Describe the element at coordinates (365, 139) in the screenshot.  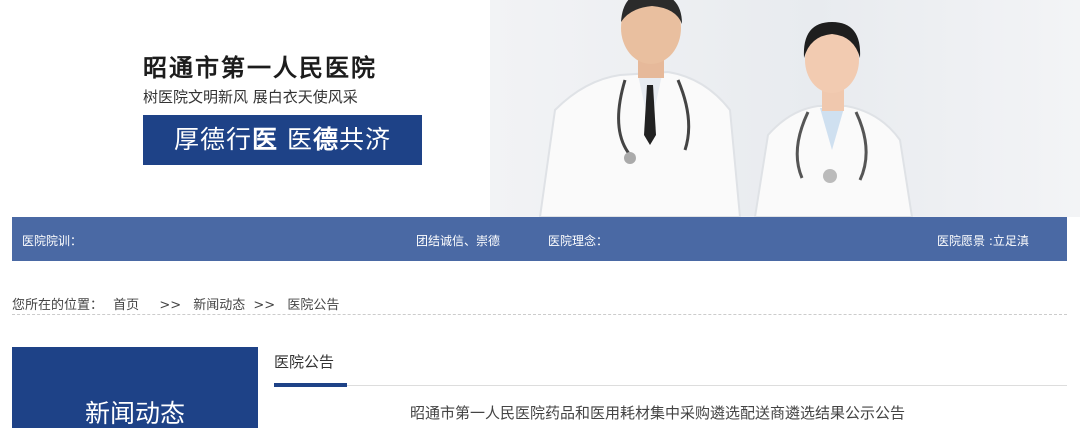
I see `motto-text-5: 共济` at that location.